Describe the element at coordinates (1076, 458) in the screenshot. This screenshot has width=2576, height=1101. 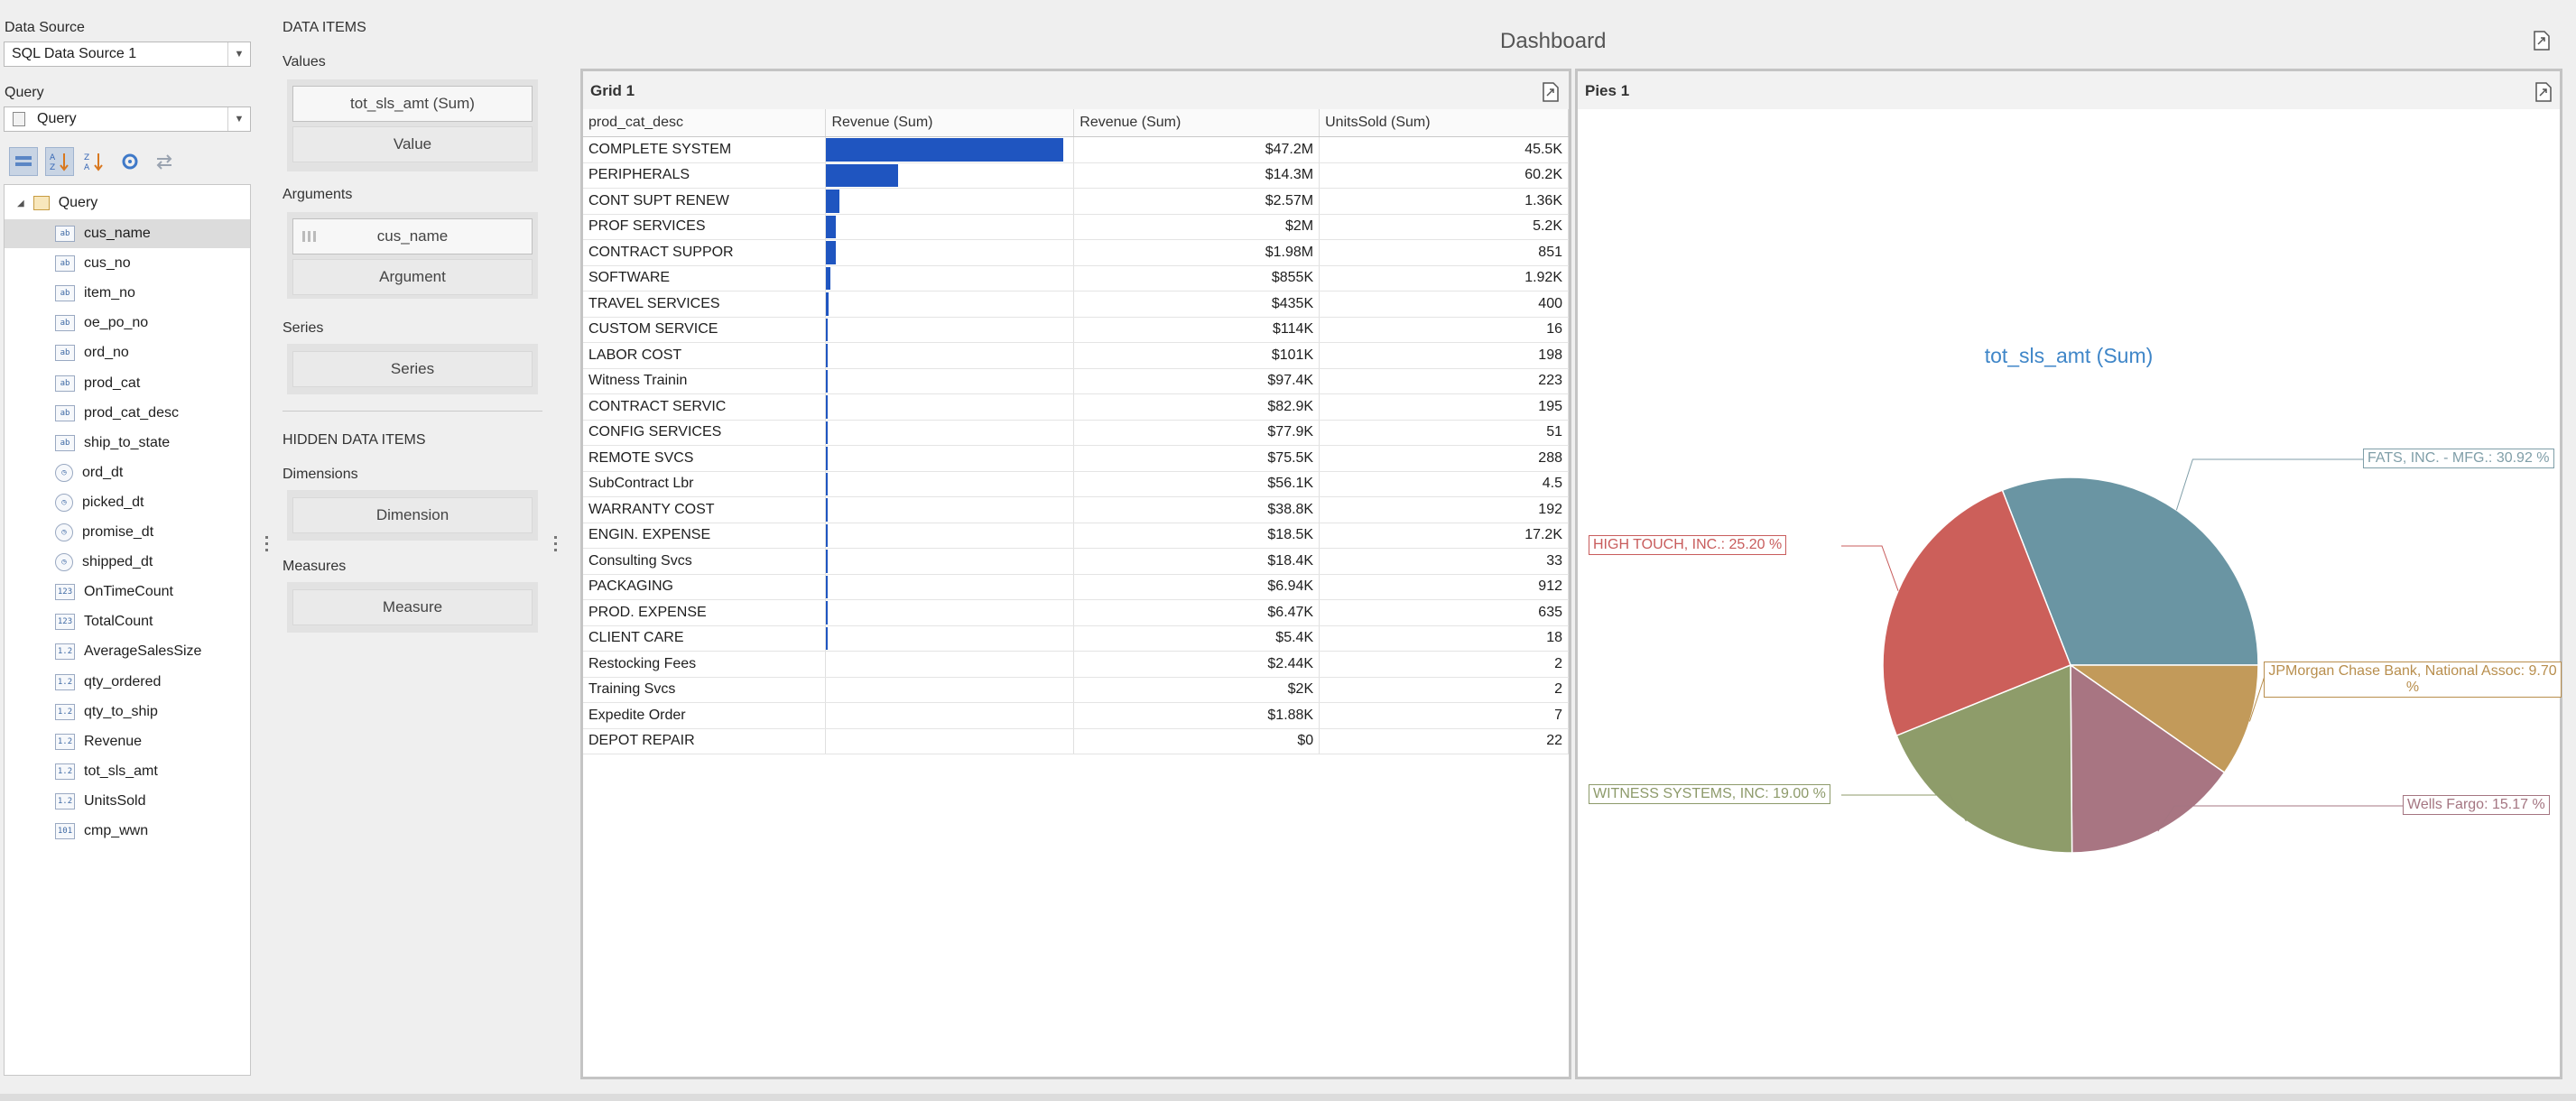
I see `table-row: REMOTE SVCS $75.5K 288` at that location.